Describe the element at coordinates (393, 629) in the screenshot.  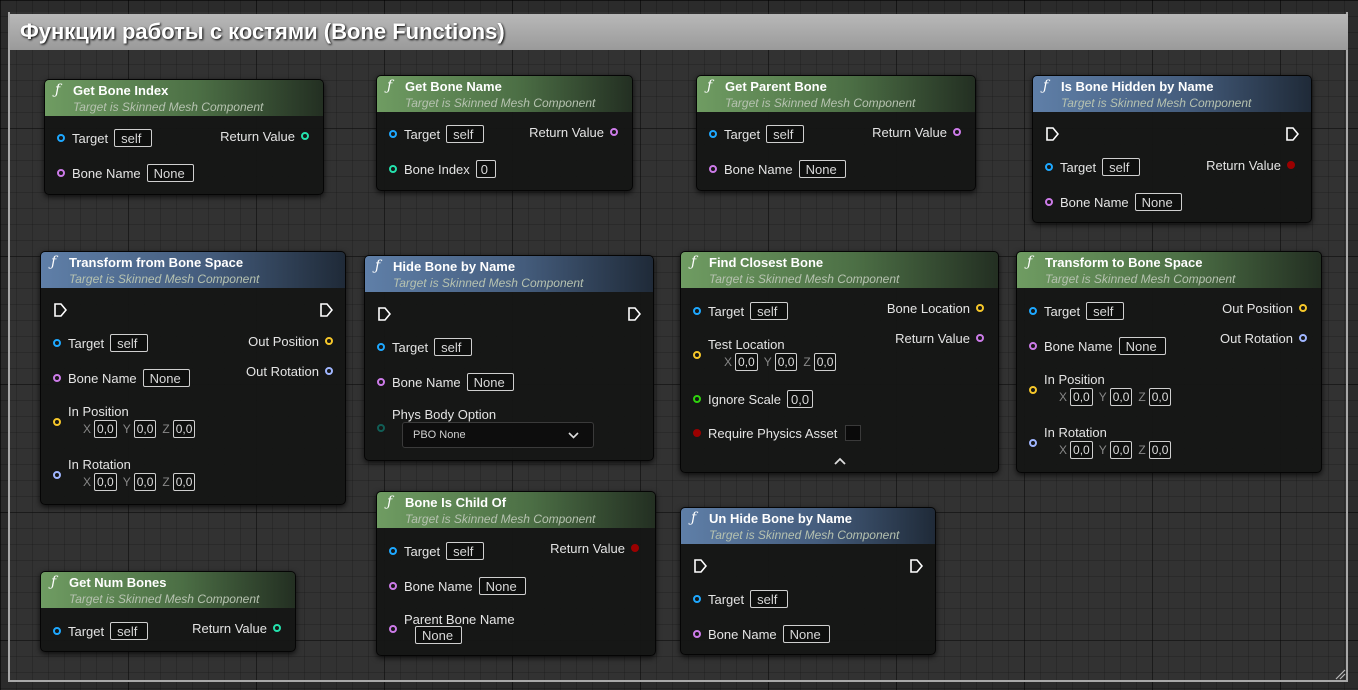
I see `parent-bone-name-pin` at that location.